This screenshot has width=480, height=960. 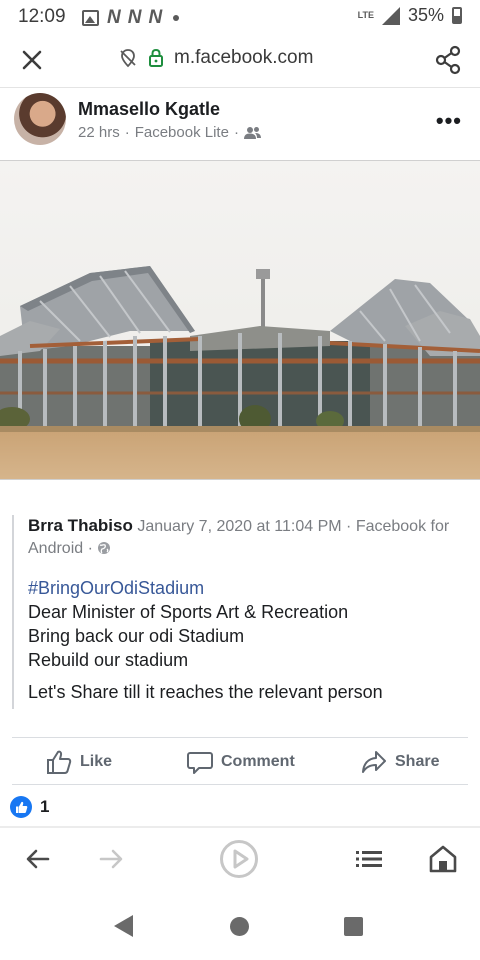 What do you see at coordinates (443, 859) in the screenshot?
I see `home-icon` at bounding box center [443, 859].